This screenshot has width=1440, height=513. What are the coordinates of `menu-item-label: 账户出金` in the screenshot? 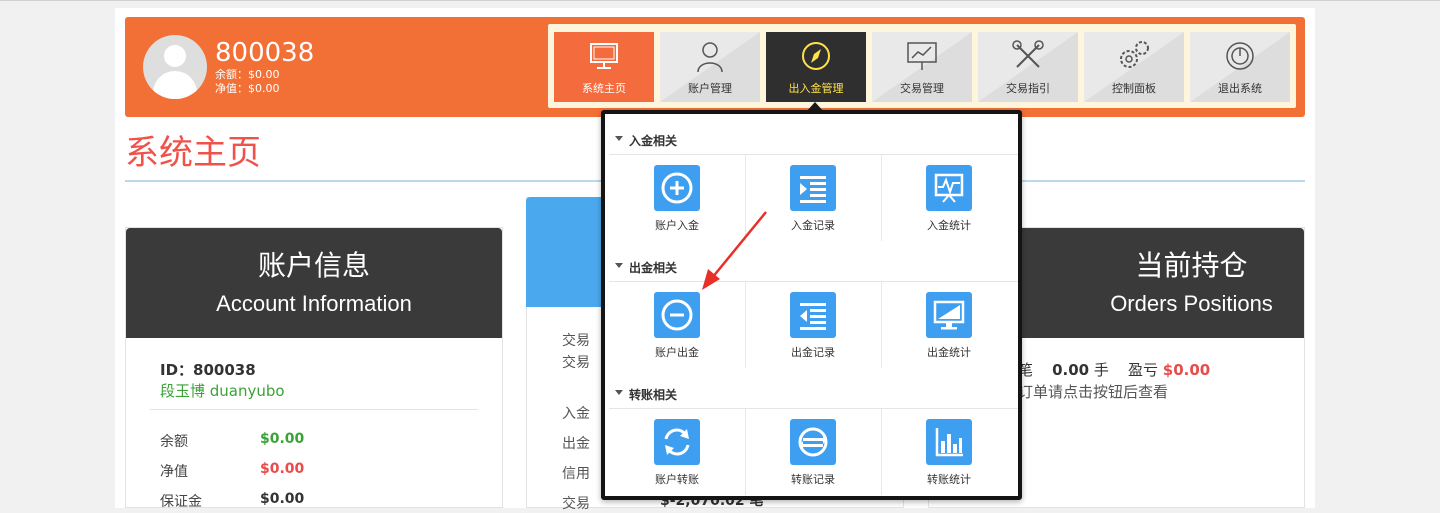 It's located at (677, 352).